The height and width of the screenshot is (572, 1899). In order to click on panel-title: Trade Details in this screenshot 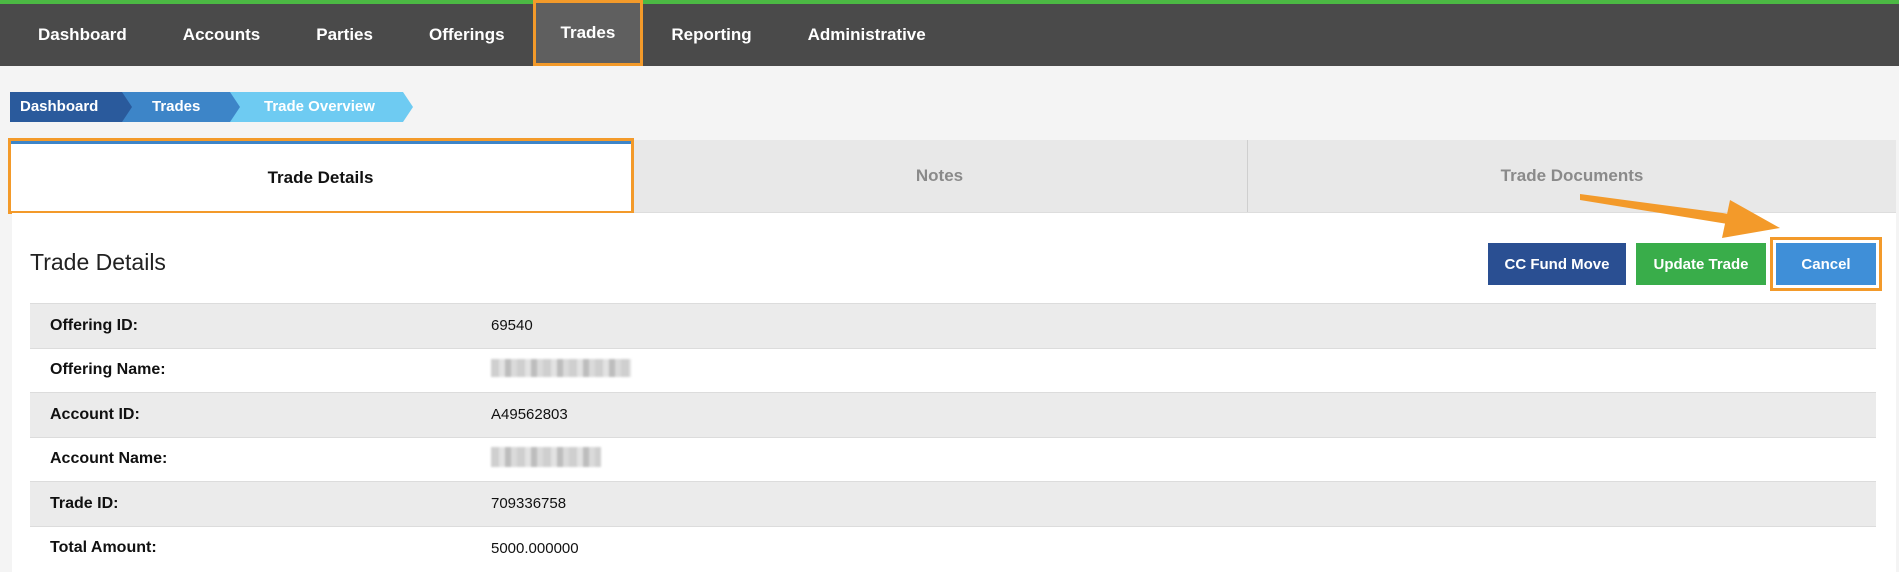, I will do `click(98, 262)`.